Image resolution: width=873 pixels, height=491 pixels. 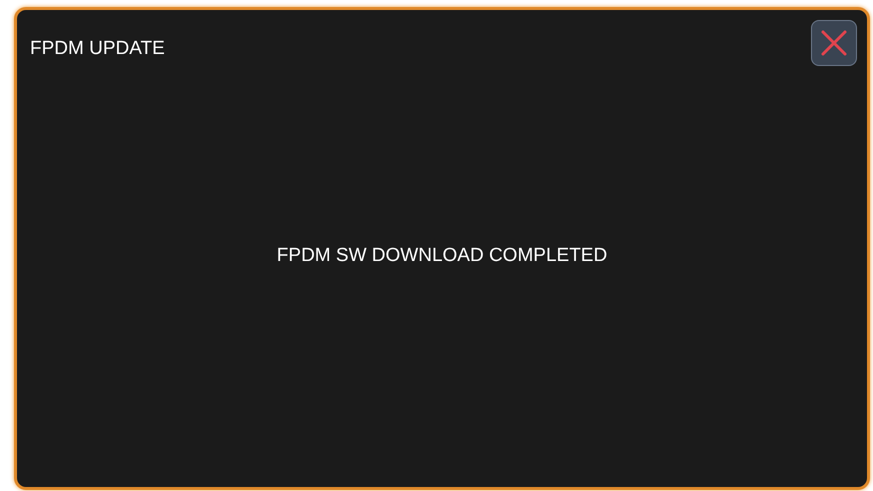 I want to click on close-button, so click(x=834, y=43).